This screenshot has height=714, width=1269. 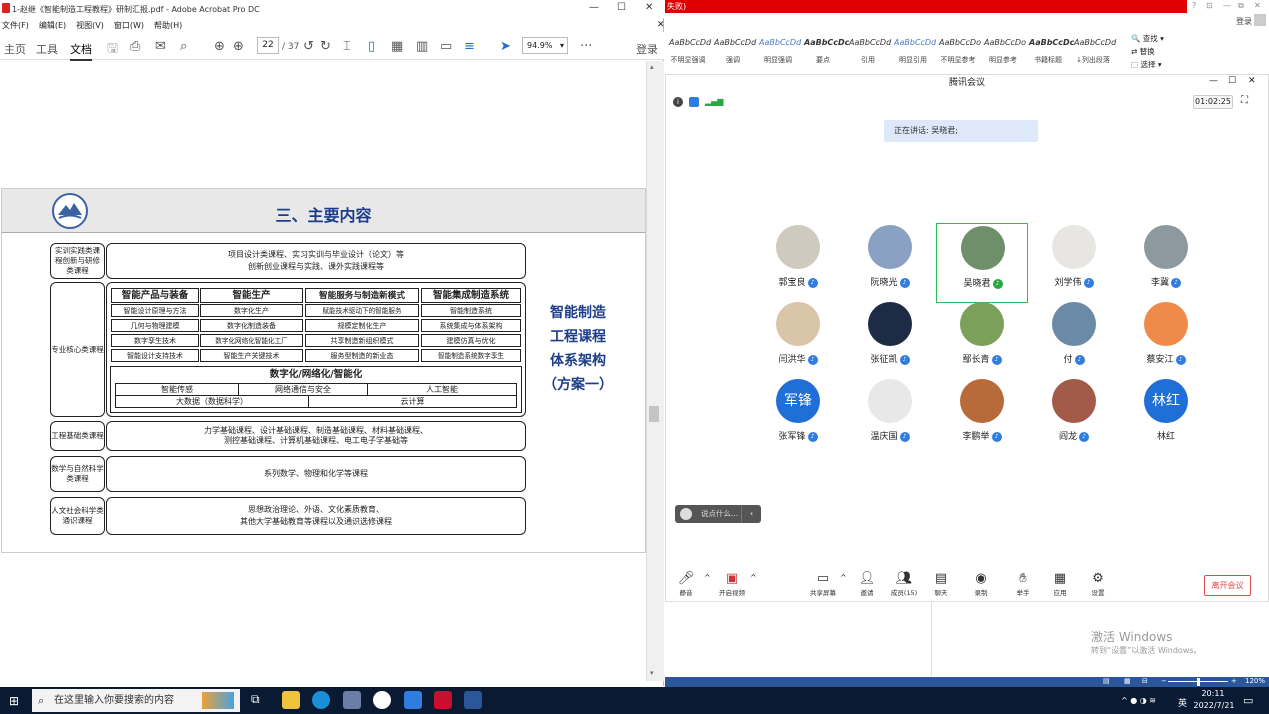 I want to click on style-item: AaBbCcDc 要点, so click(x=826, y=51).